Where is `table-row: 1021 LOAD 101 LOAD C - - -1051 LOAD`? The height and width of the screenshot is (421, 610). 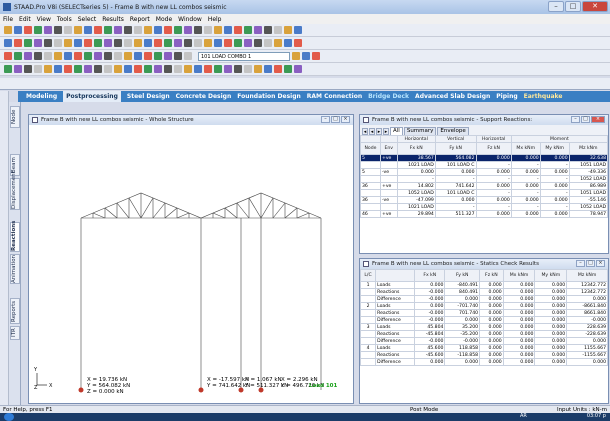
table-row: 1021 LOAD 101 LOAD C - - -1051 LOAD is located at coordinates (484, 165).